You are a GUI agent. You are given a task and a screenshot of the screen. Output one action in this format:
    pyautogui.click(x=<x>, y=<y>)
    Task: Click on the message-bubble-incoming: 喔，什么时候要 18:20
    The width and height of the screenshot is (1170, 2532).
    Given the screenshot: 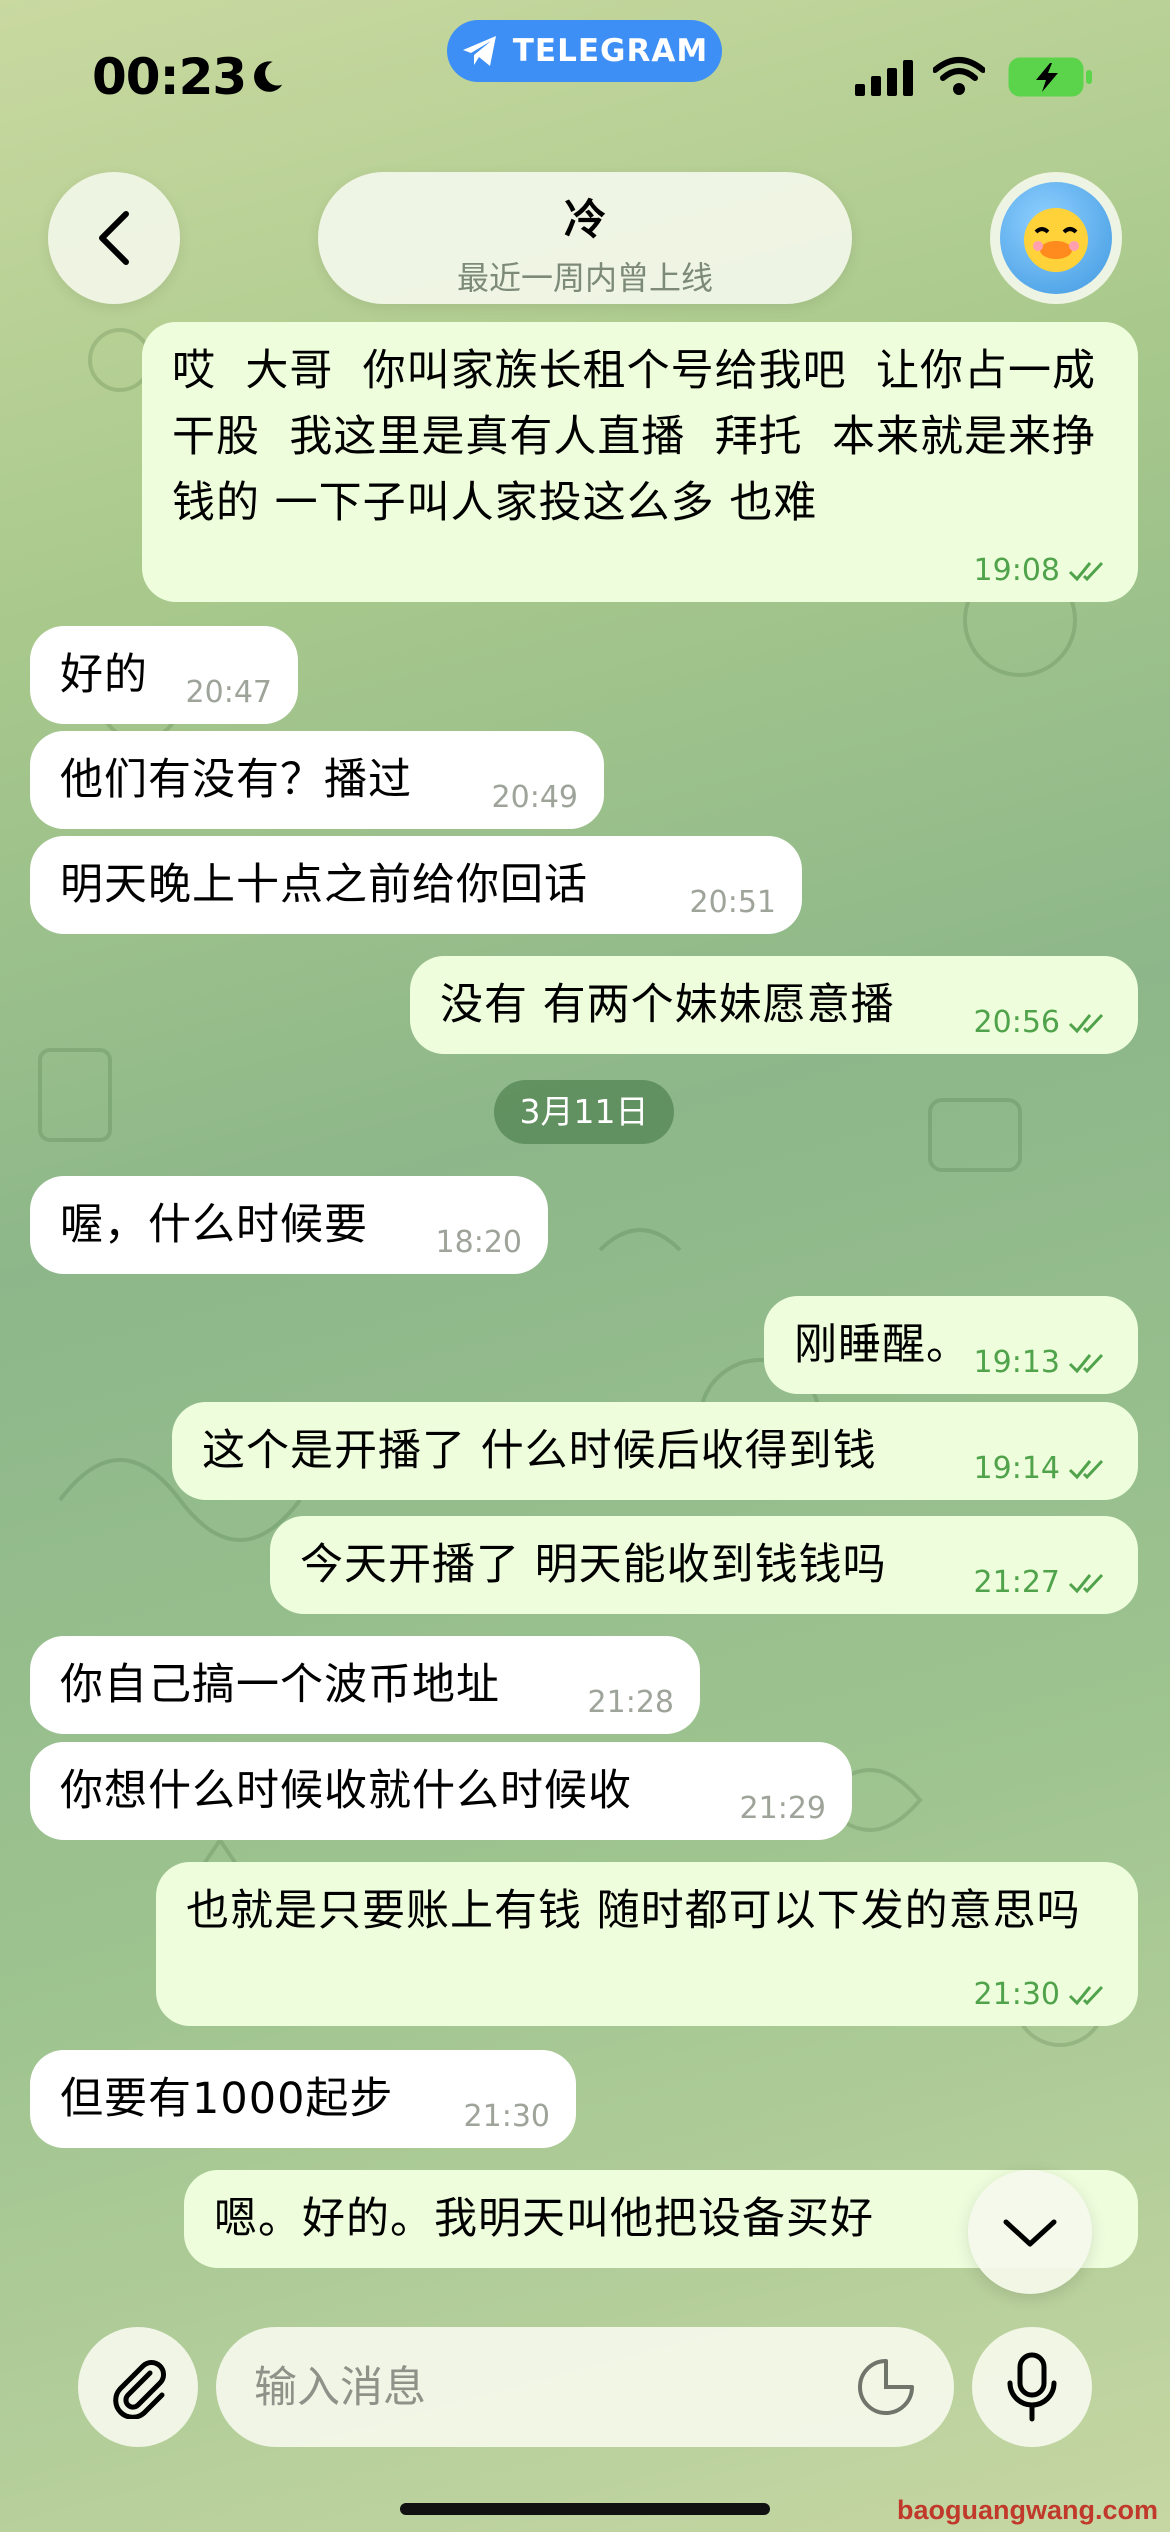 What is the action you would take?
    pyautogui.click(x=289, y=1225)
    